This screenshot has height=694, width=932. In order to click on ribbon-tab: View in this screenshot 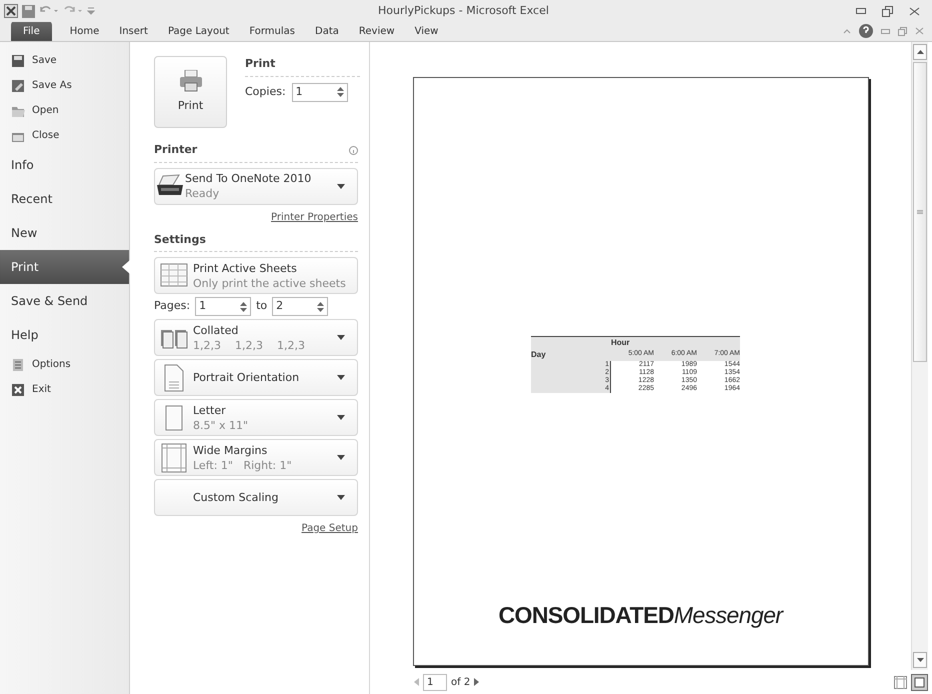, I will do `click(426, 31)`.